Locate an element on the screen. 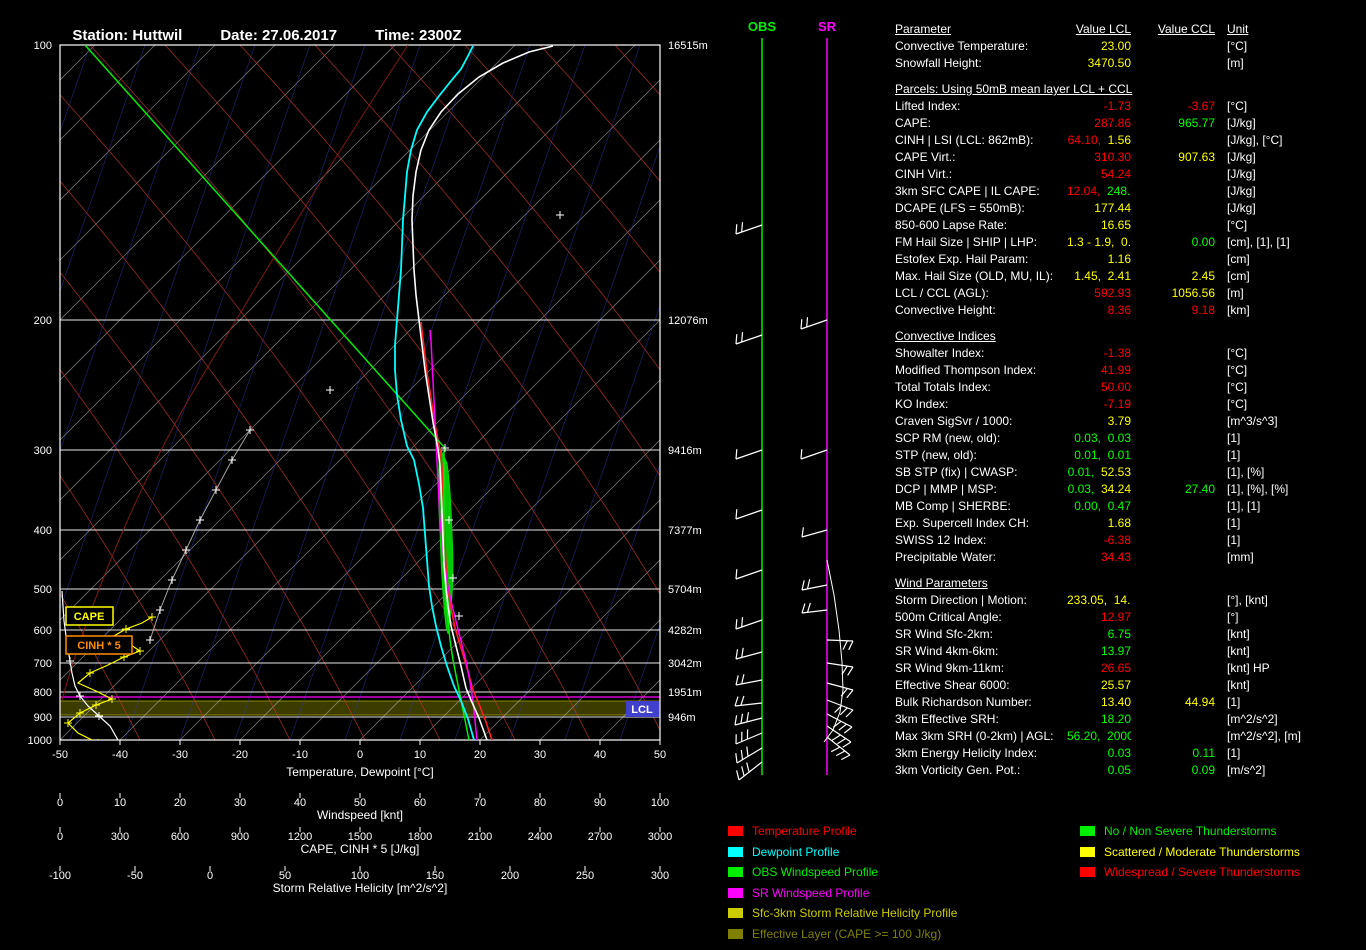 The image size is (1366, 950). row-label: SR Wind 4km-6km: is located at coordinates (947, 651).